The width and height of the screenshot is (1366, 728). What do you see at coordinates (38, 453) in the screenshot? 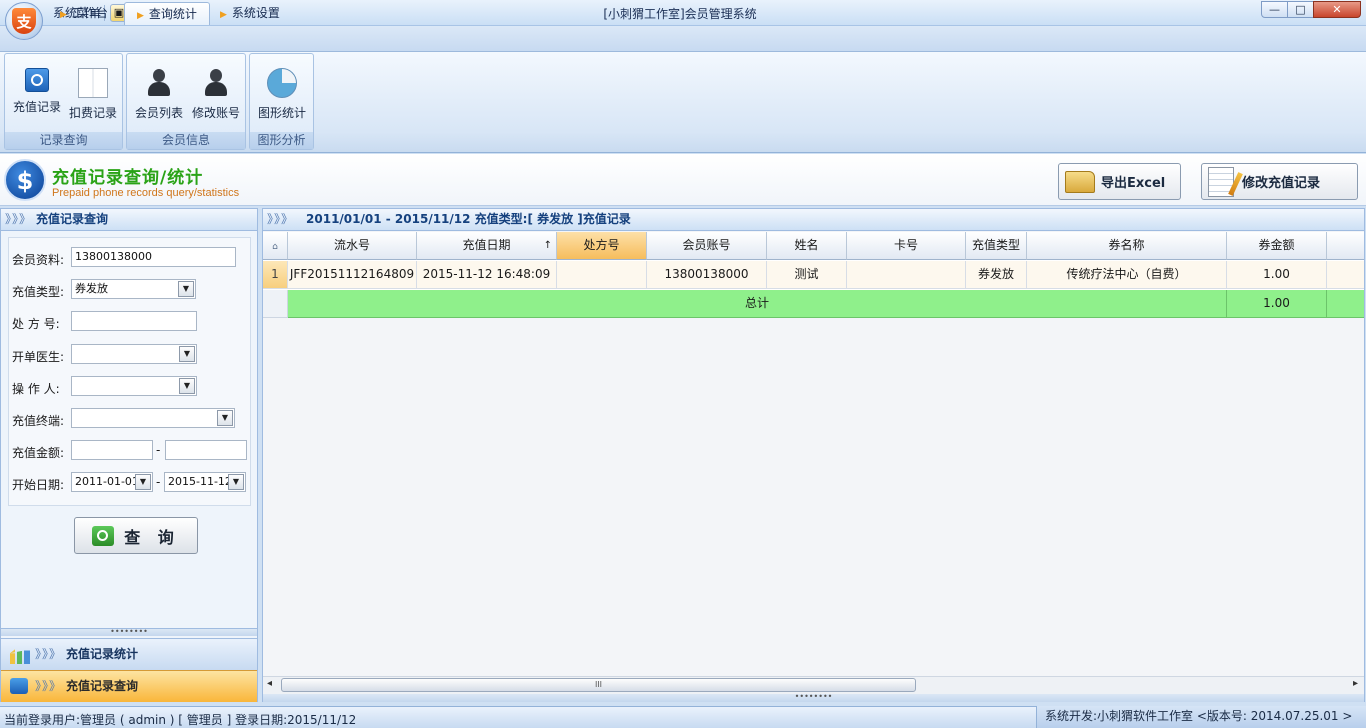
I see `amount-label: 充值金额:` at bounding box center [38, 453].